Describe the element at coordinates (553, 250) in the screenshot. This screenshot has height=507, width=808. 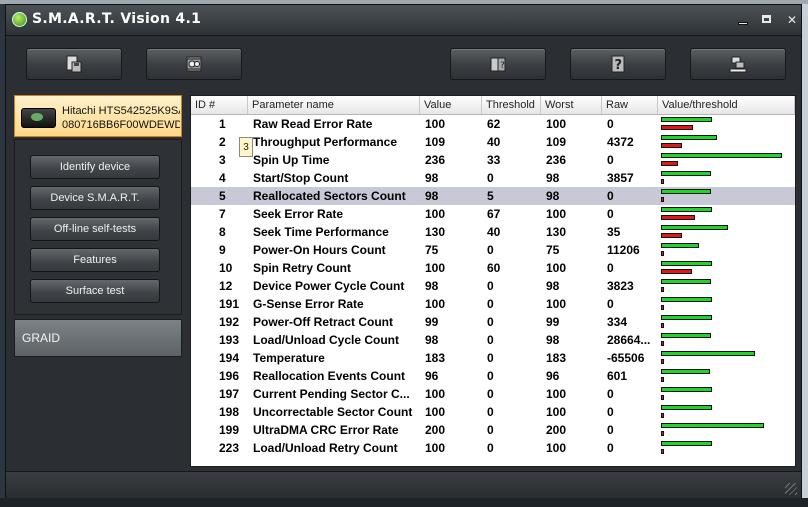
I see `cell-worst: 75` at that location.